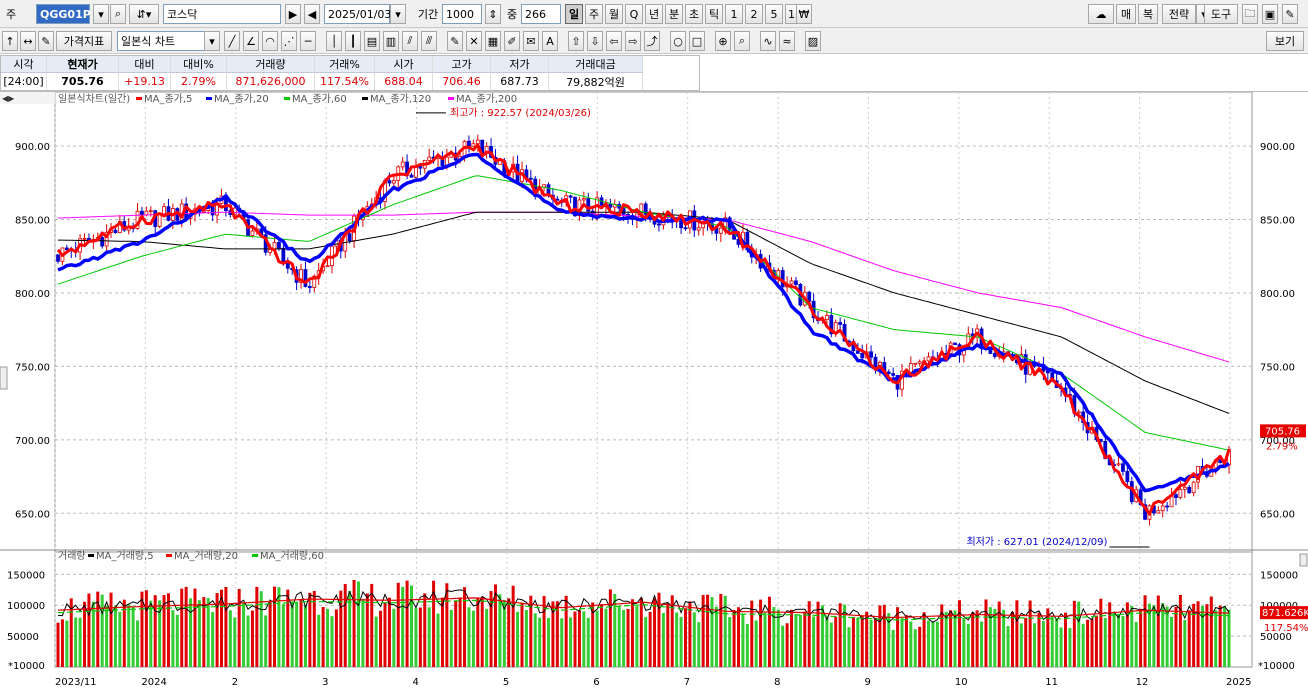 The height and width of the screenshot is (692, 1308). Describe the element at coordinates (462, 14) in the screenshot. I see `period-input: 1000` at that location.